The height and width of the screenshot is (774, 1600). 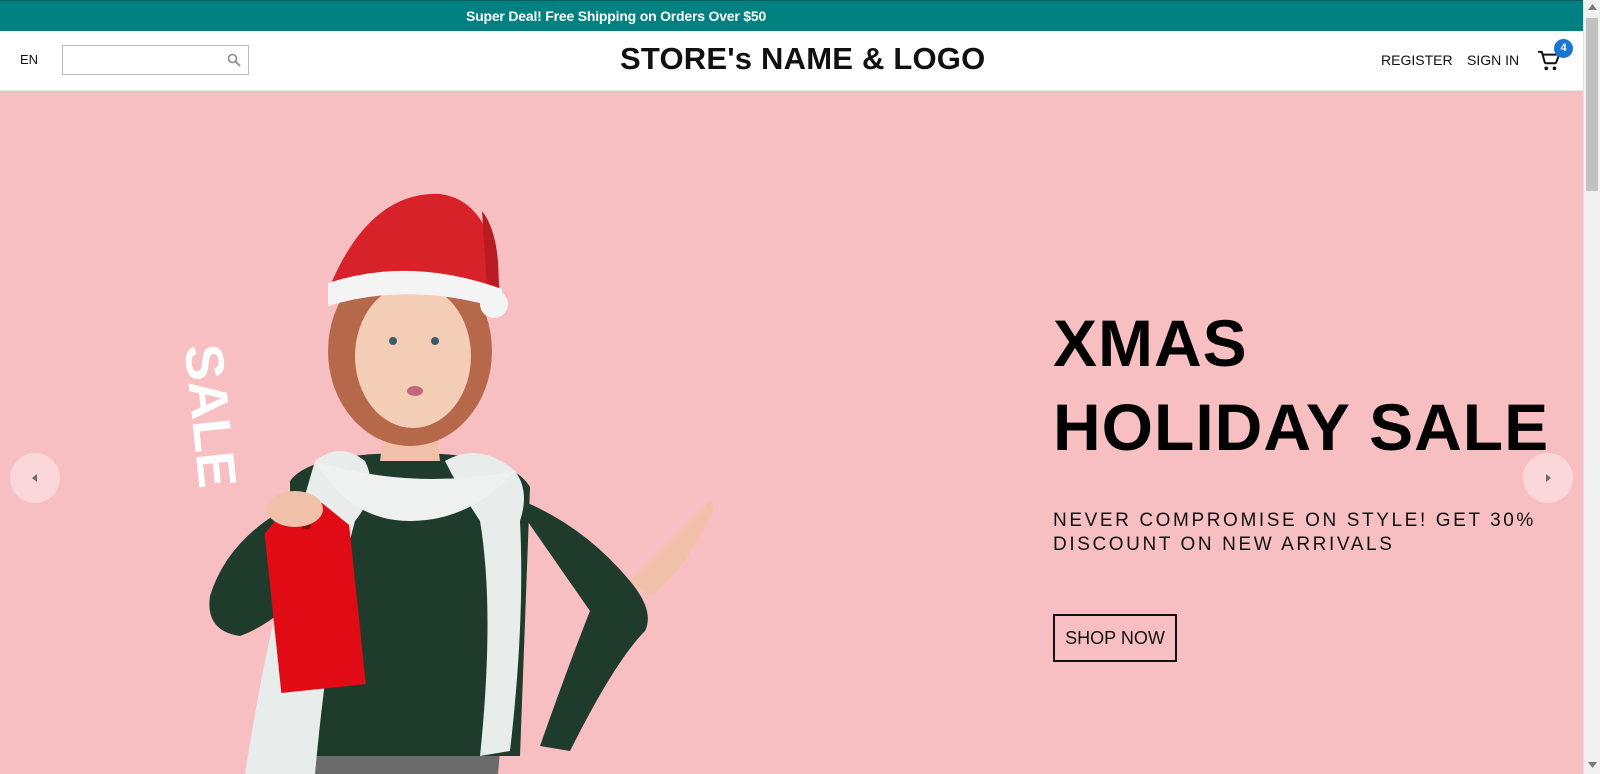 What do you see at coordinates (1592, 104) in the screenshot?
I see `scrollbar-thumb` at bounding box center [1592, 104].